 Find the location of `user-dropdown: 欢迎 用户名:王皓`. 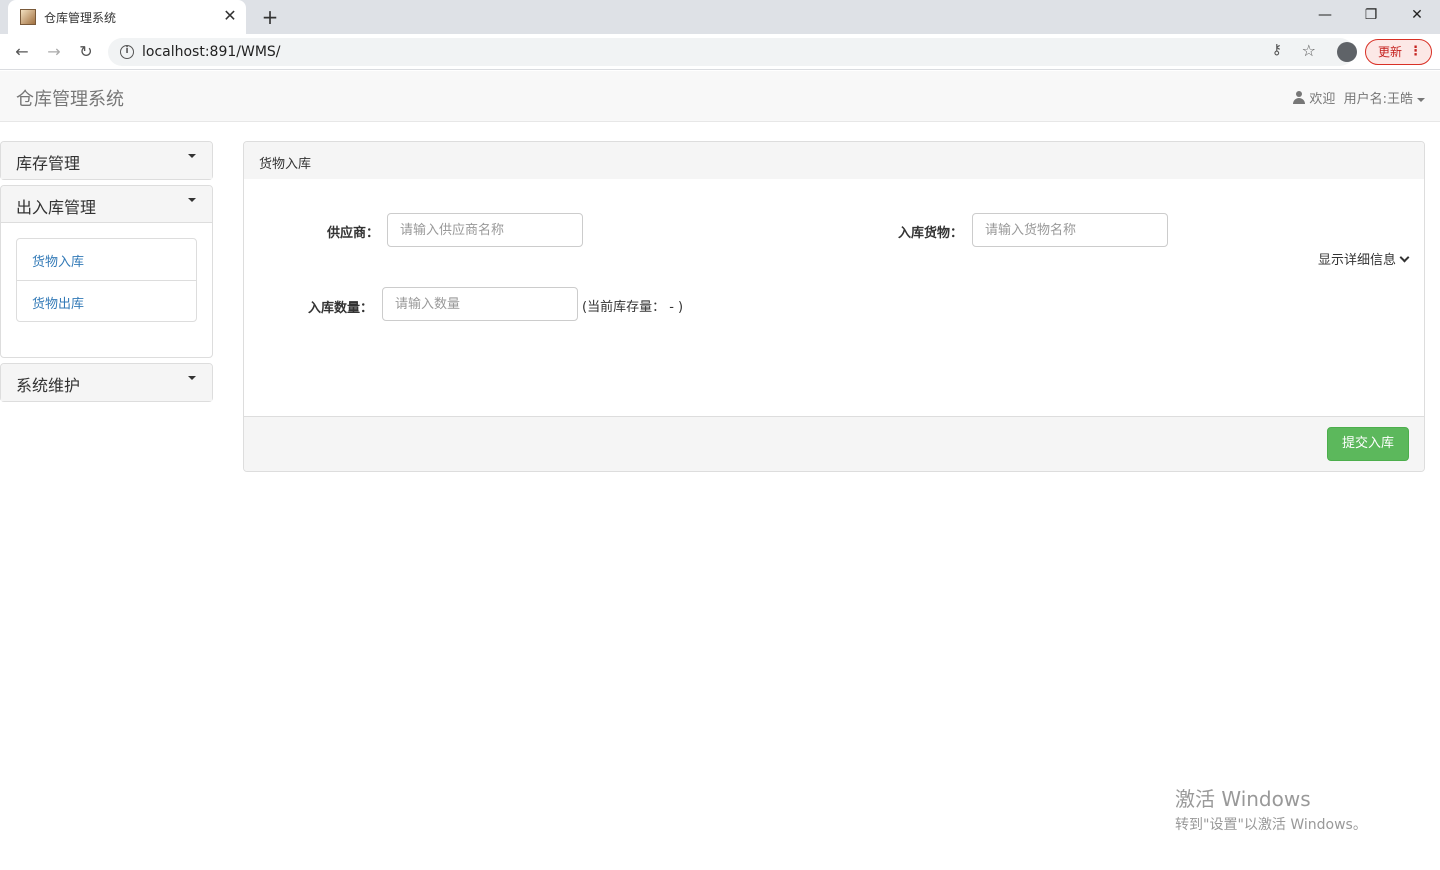

user-dropdown: 欢迎 用户名:王皓 is located at coordinates (1359, 97).